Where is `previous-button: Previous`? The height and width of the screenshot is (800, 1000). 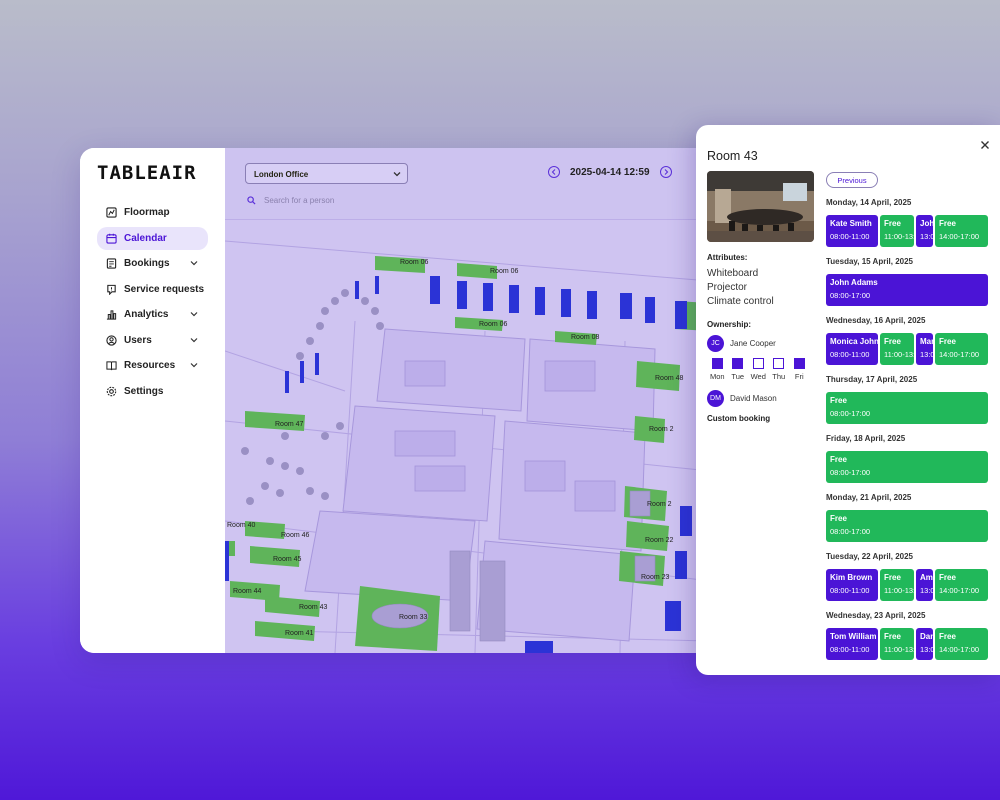 previous-button: Previous is located at coordinates (852, 180).